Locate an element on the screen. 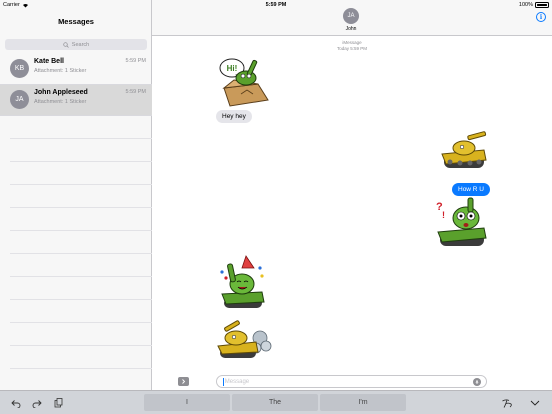 This screenshot has height=414, width=552. text-caret is located at coordinates (223, 381).